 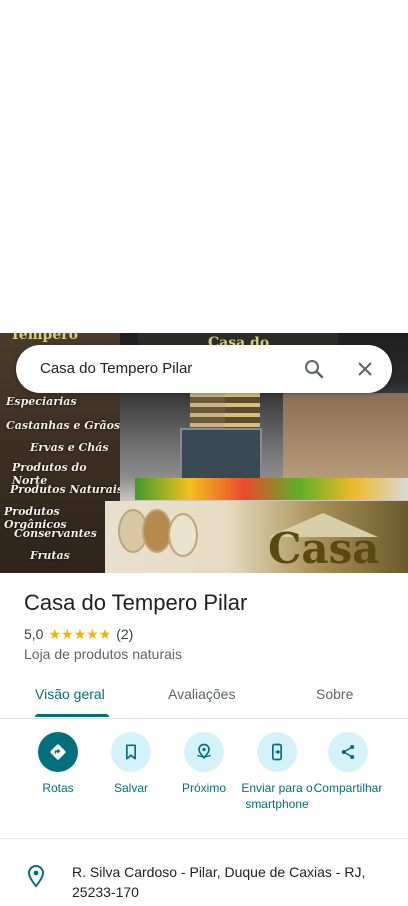 What do you see at coordinates (130, 788) in the screenshot?
I see `save-label: Salvar` at bounding box center [130, 788].